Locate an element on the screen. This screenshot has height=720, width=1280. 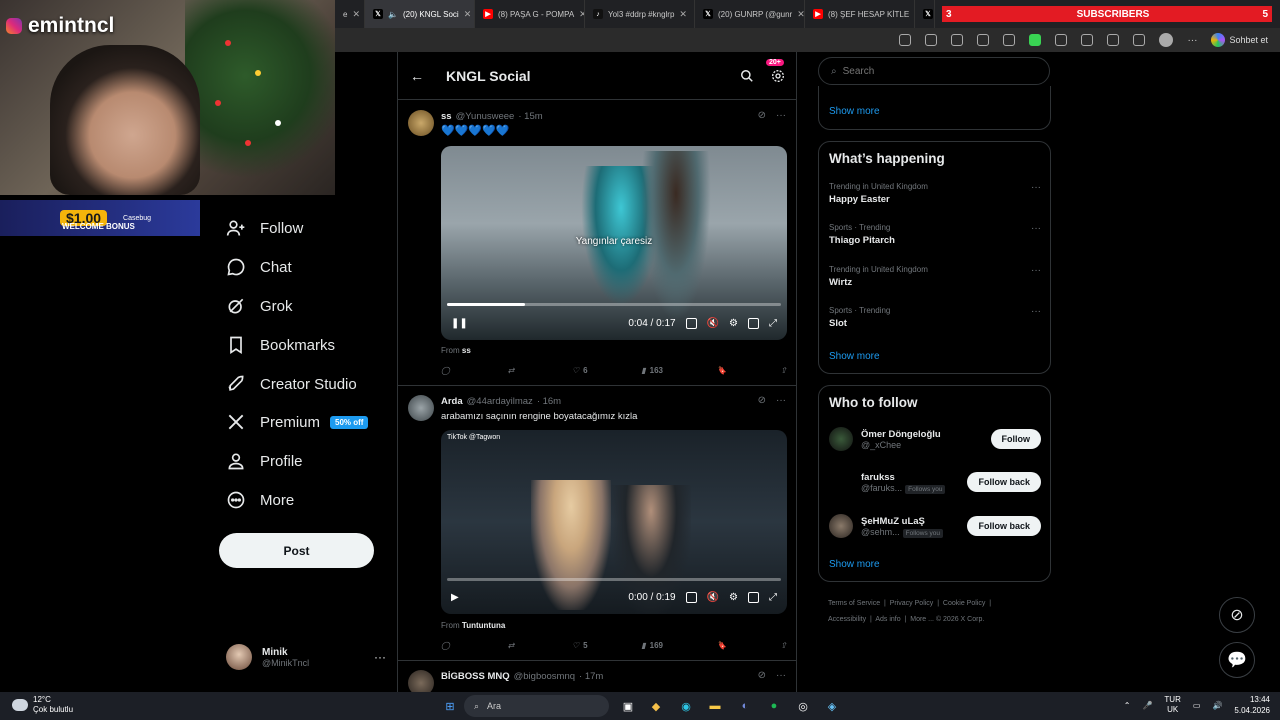
puzzle-icon is located at coordinates (1087, 40).